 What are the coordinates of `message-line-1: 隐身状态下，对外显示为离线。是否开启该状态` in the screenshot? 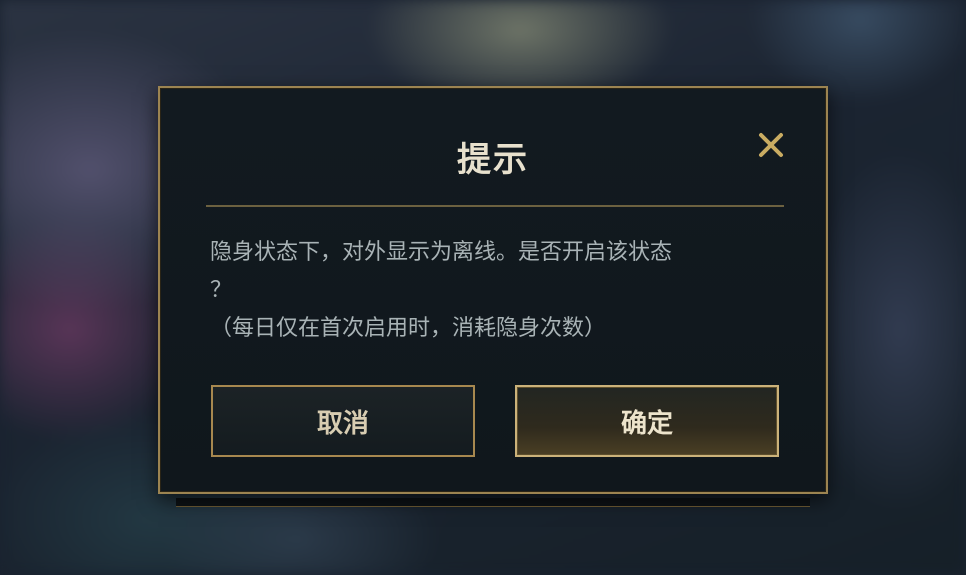 It's located at (441, 252).